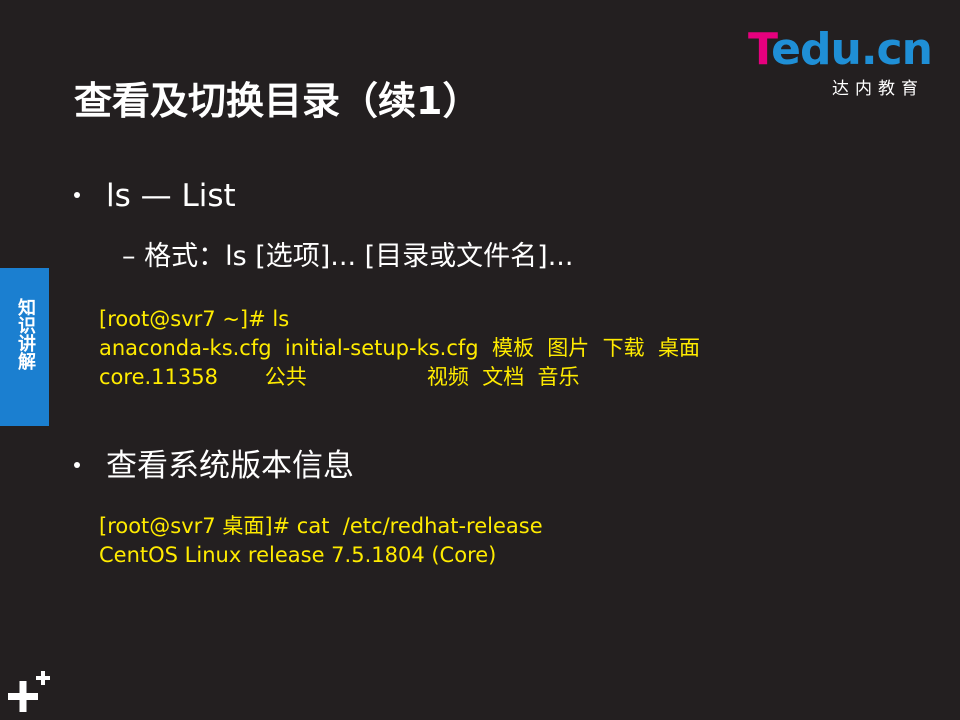 The width and height of the screenshot is (960, 720). Describe the element at coordinates (852, 49) in the screenshot. I see `logo-rest: edu.cn` at that location.